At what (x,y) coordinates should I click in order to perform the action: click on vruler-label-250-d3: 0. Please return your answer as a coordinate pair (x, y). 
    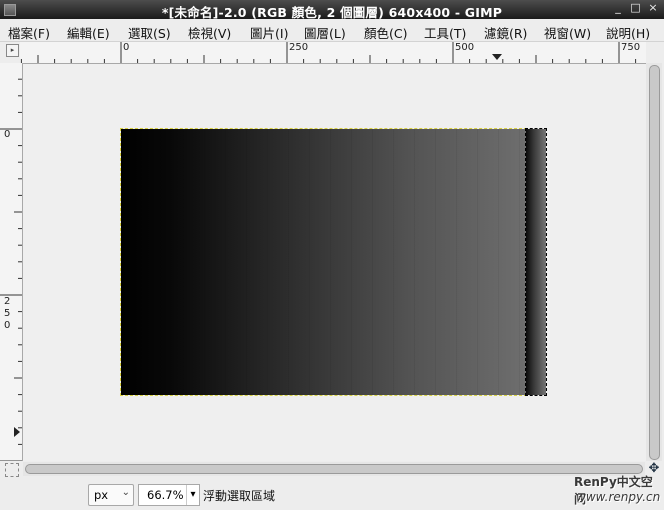
    Looking at the image, I should click on (7, 325).